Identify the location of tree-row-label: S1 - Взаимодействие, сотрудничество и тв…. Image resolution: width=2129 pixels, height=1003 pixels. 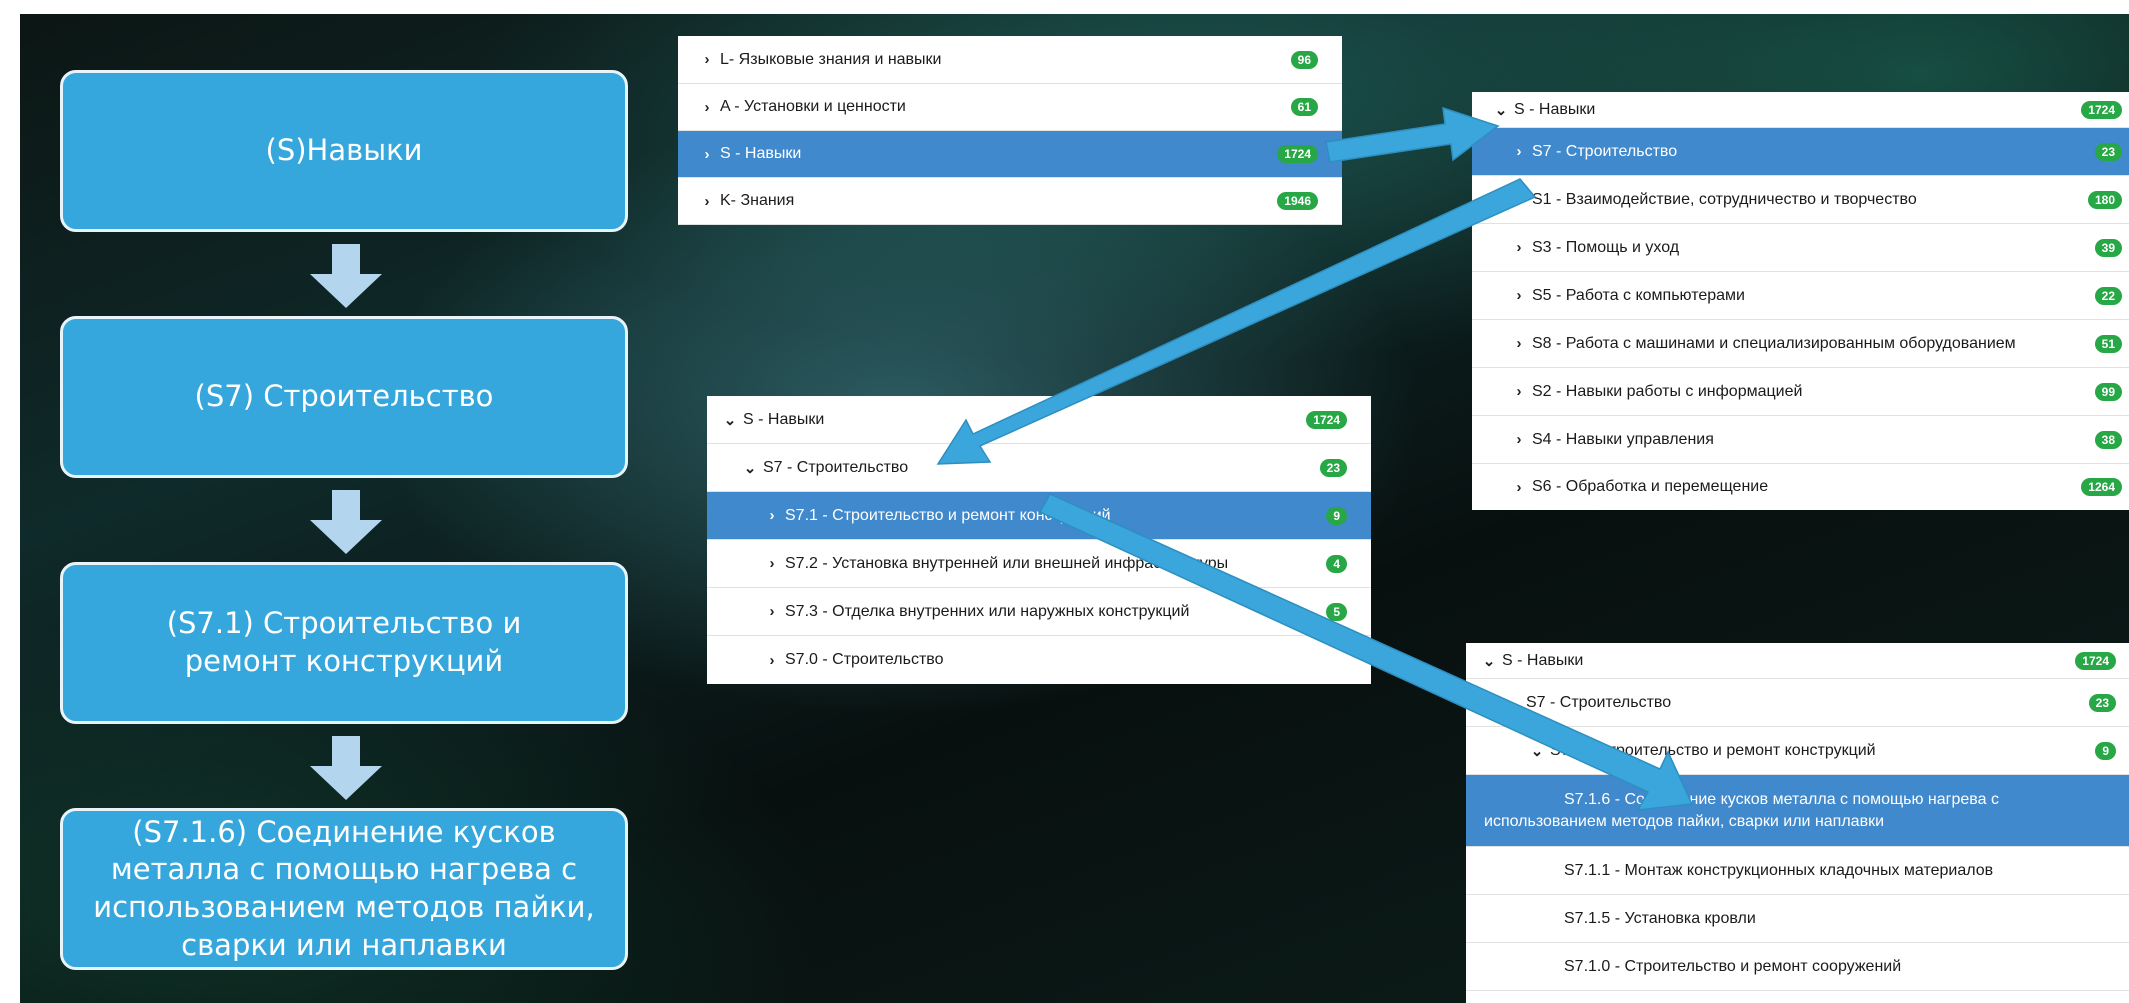
(1724, 199).